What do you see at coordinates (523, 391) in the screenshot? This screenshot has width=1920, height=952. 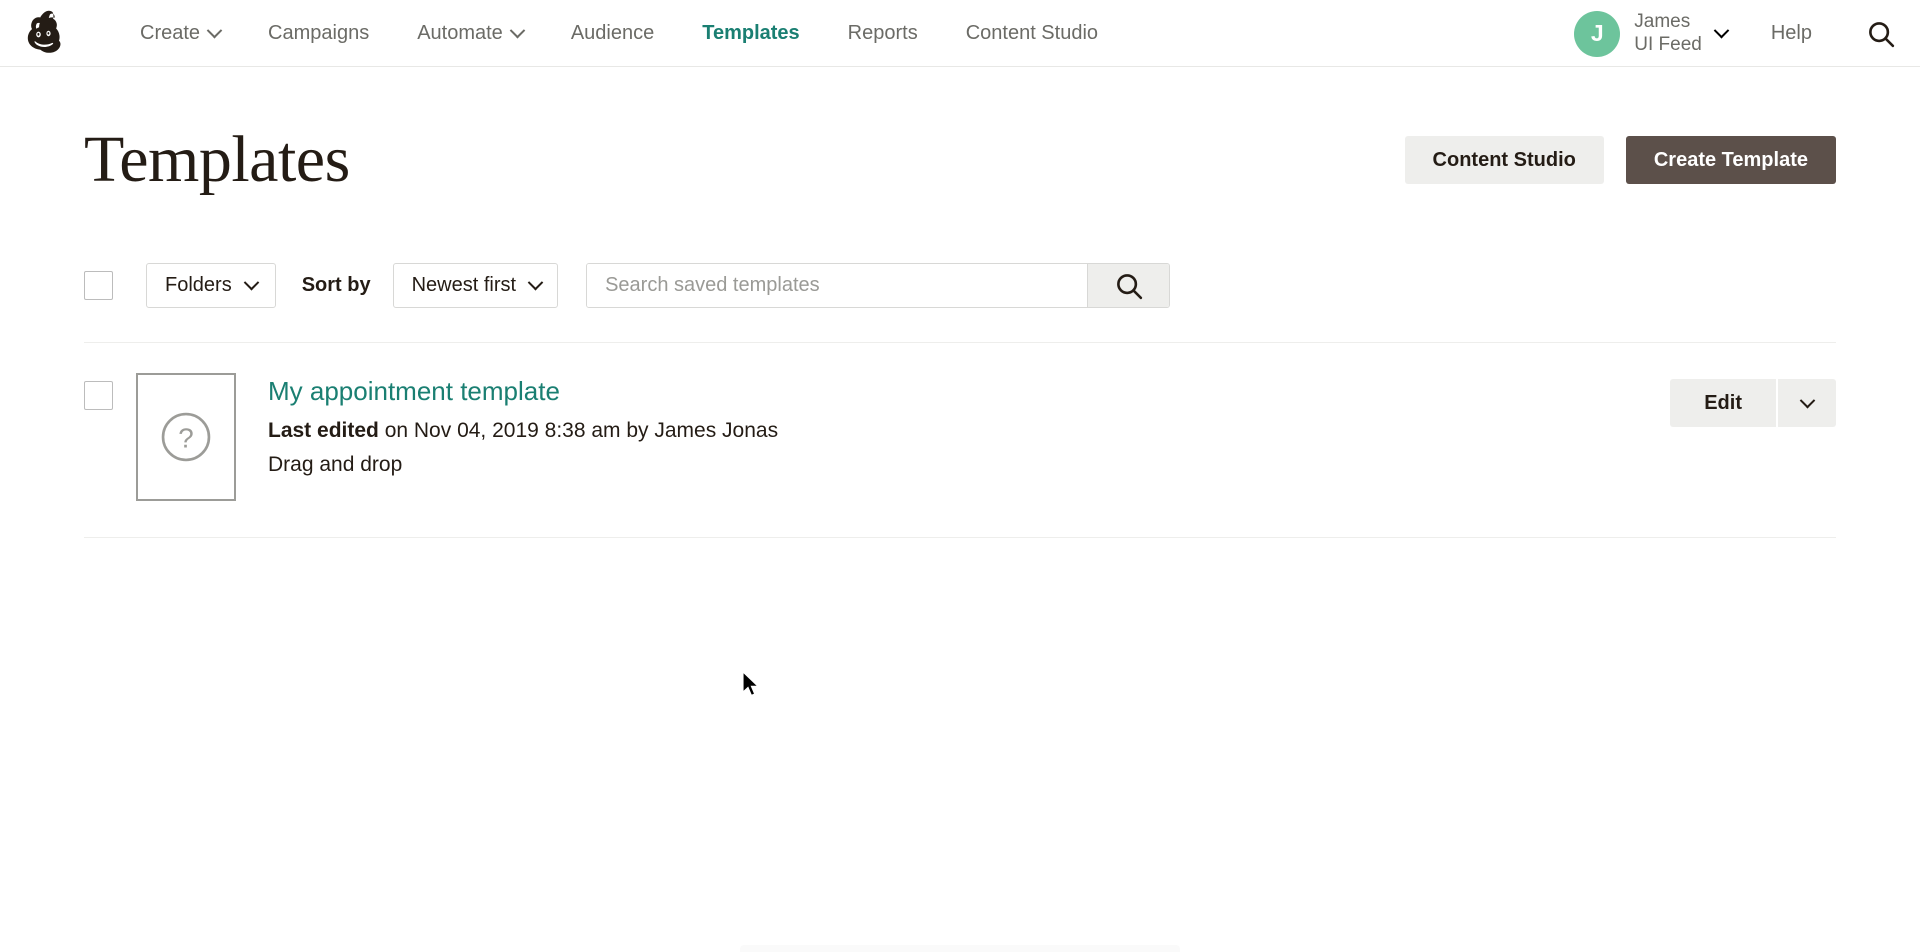 I see `template-name-link: My appointment template` at bounding box center [523, 391].